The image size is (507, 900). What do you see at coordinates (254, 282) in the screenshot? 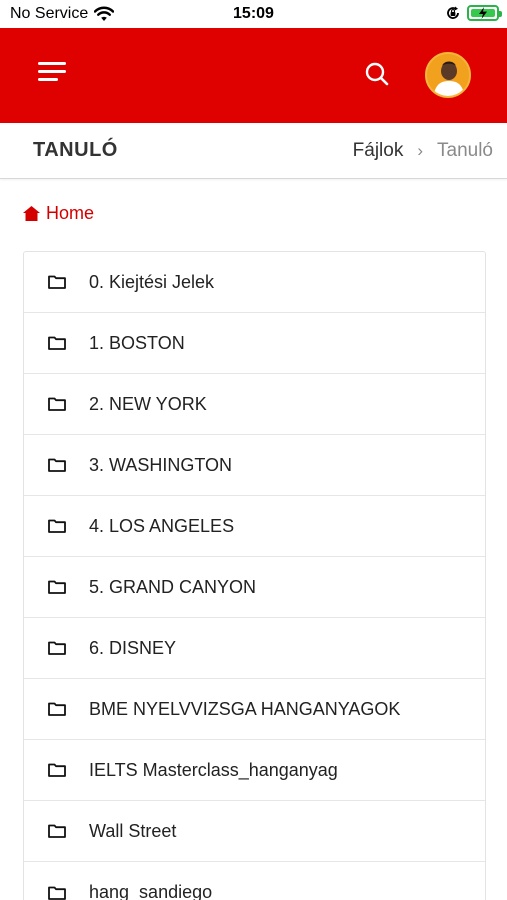
I see `folder-row: 0. Kiejtési Jelek` at bounding box center [254, 282].